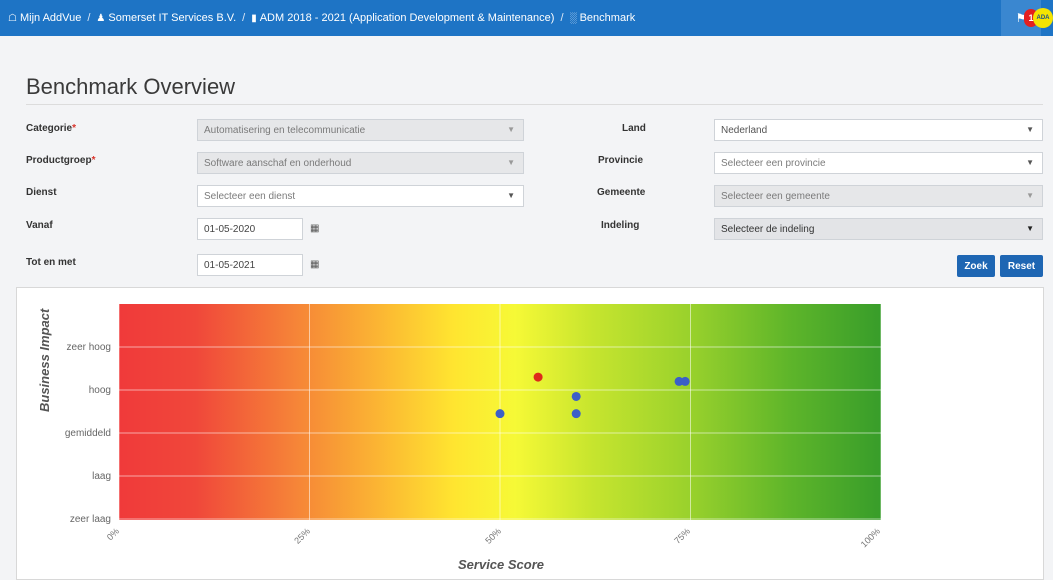 The height and width of the screenshot is (580, 1053). I want to click on y-tick-label: laag, so click(101, 476).